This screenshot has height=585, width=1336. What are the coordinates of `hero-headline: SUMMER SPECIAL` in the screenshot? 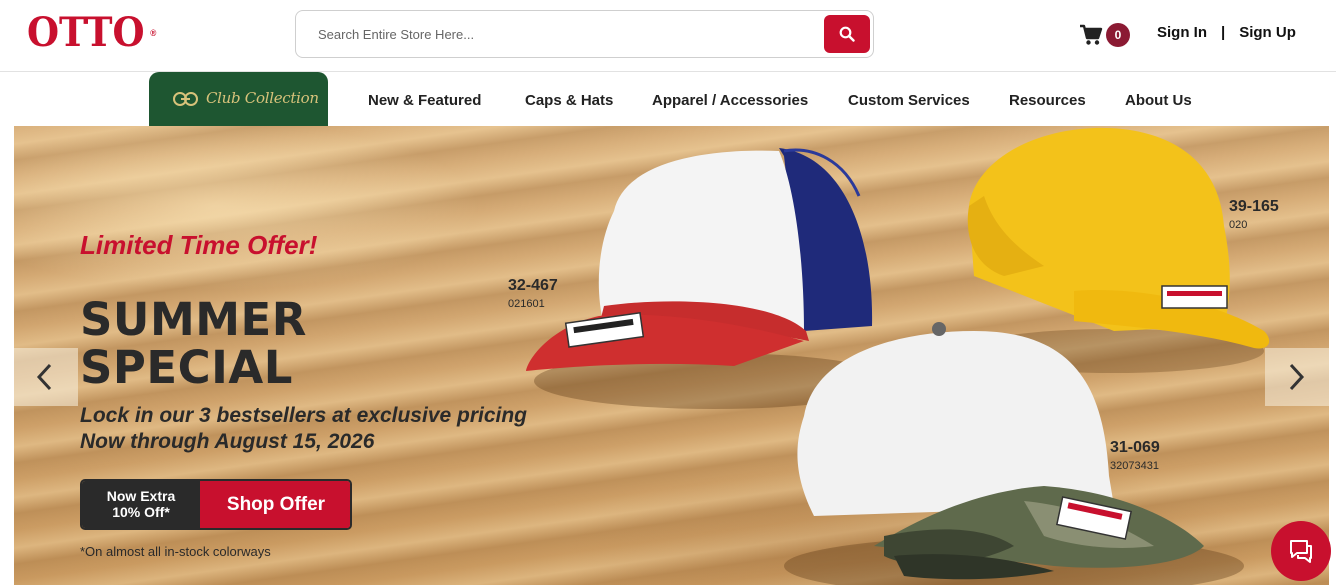 It's located at (193, 344).